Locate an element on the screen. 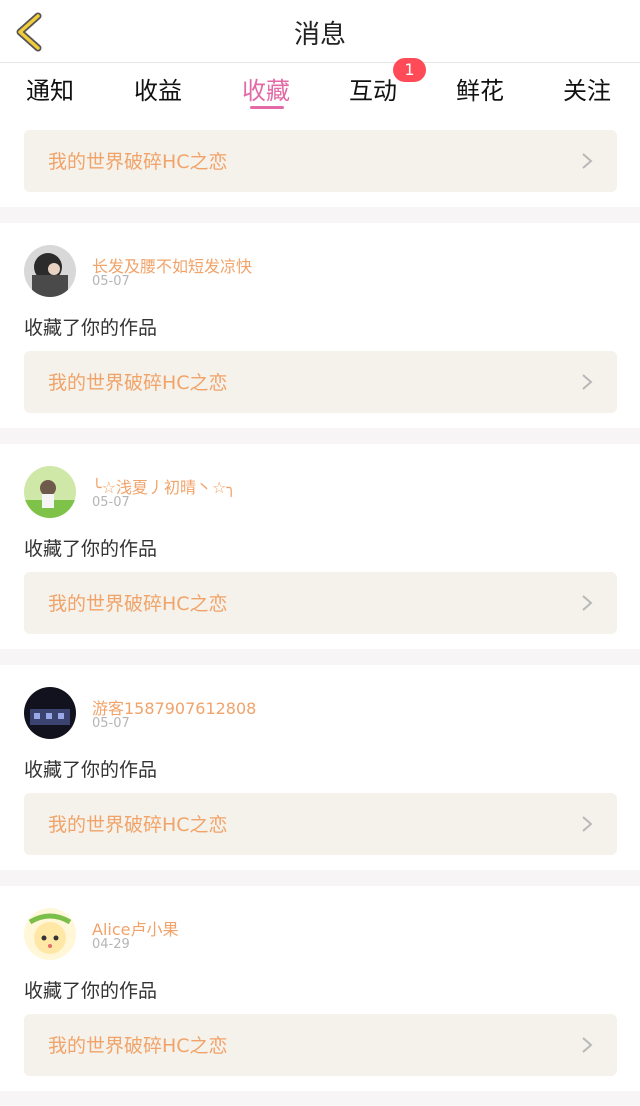  page-title: 消息 is located at coordinates (319, 35).